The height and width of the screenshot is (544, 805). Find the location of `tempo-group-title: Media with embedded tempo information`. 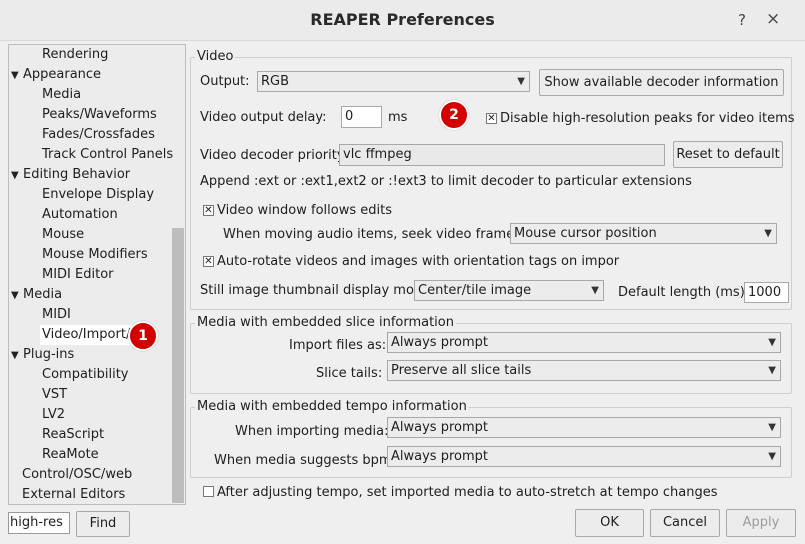

tempo-group-title: Media with embedded tempo information is located at coordinates (332, 406).